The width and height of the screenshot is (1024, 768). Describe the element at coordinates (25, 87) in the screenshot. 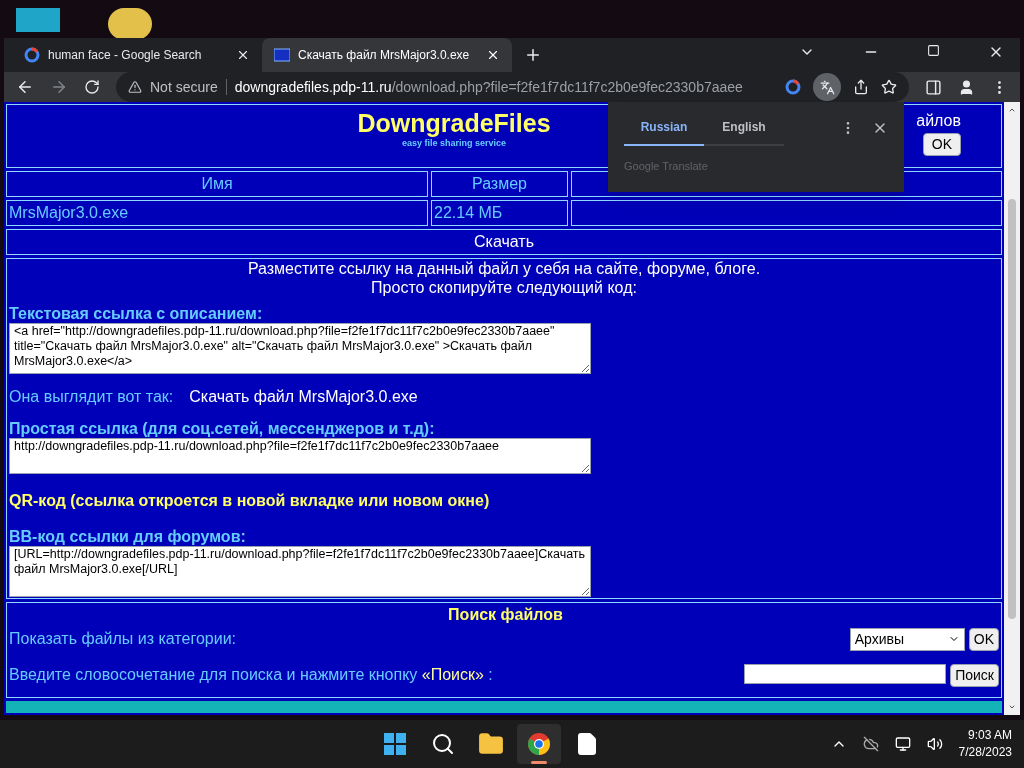

I see `back-icon` at that location.